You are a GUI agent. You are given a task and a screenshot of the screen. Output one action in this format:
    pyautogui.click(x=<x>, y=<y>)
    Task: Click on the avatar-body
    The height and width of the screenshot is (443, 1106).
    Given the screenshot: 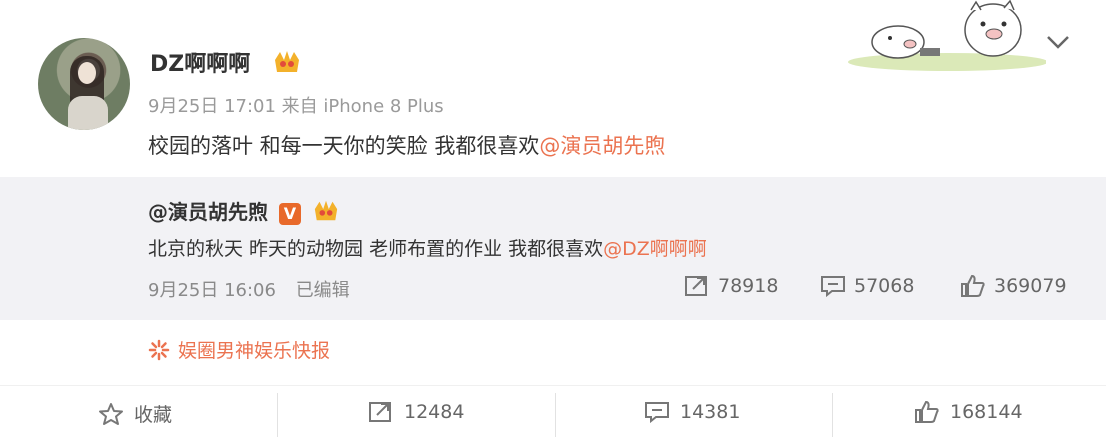 What is the action you would take?
    pyautogui.click(x=88, y=113)
    